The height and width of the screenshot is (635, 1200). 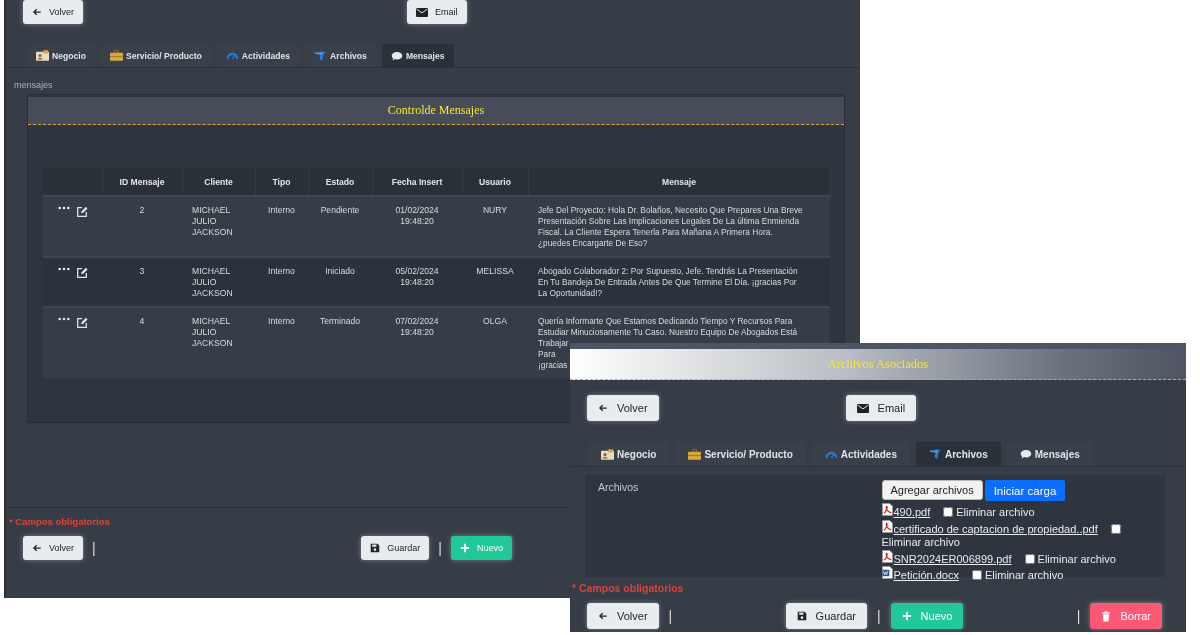 What do you see at coordinates (417, 55) in the screenshot?
I see `tab: Mensajes` at bounding box center [417, 55].